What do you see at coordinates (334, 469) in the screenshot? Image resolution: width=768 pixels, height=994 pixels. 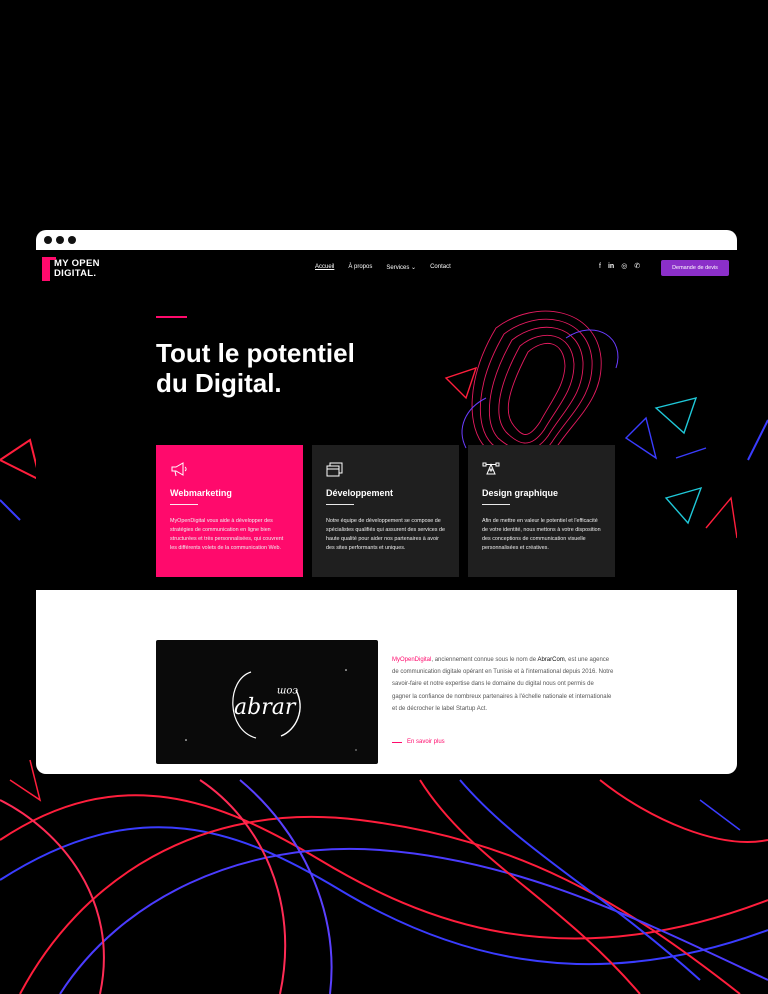 I see `browser-windows-icon` at bounding box center [334, 469].